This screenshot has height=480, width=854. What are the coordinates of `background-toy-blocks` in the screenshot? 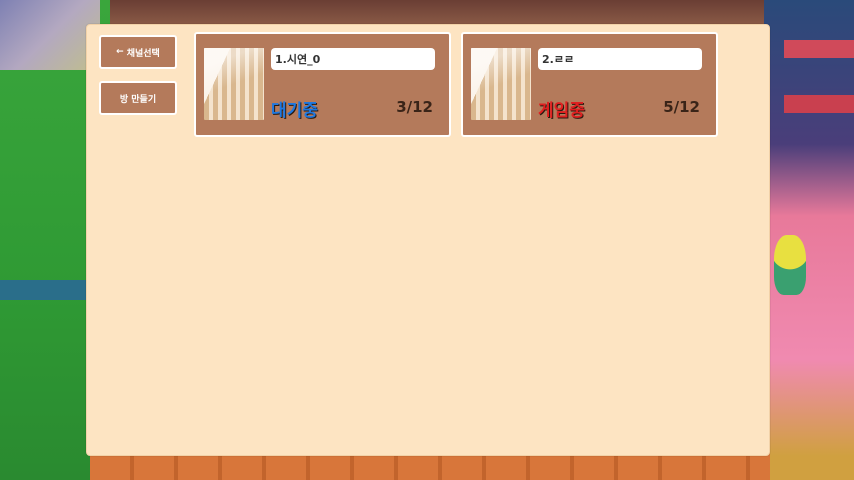 It's located at (50, 35).